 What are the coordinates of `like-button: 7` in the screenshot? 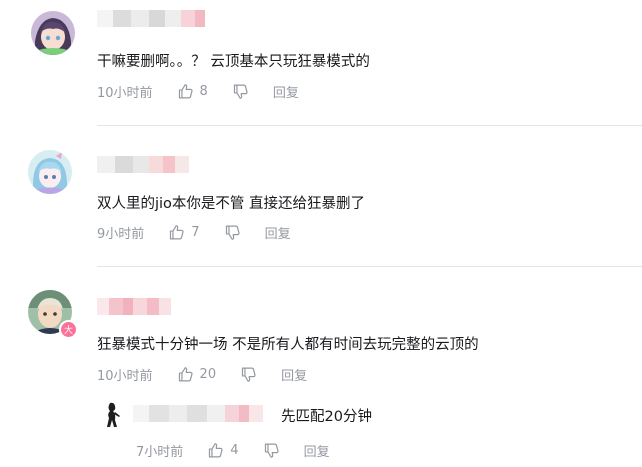 It's located at (184, 232).